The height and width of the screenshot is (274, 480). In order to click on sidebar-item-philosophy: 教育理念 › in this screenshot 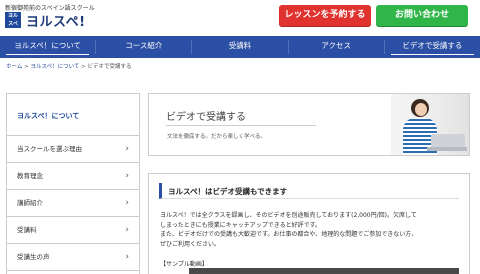, I will do `click(73, 176)`.